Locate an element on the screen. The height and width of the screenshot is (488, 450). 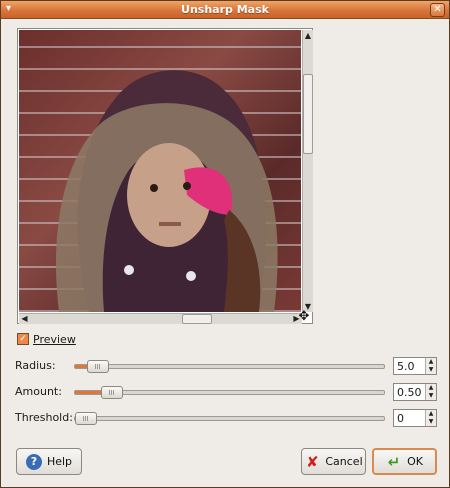
amount-row: Amount: 0.50 ▲ ▼ is located at coordinates (226, 392).